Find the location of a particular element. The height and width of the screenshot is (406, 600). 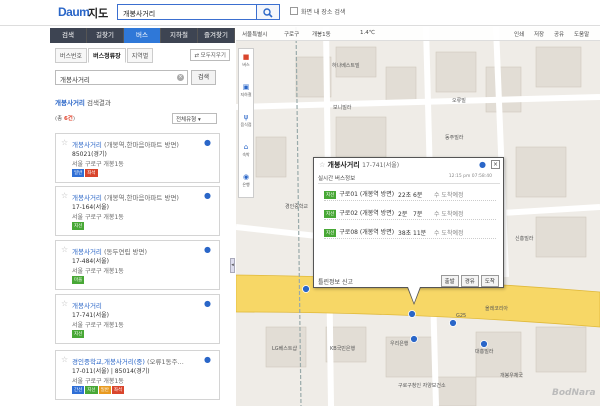

restaurant-icon: ψ is located at coordinates (246, 117).